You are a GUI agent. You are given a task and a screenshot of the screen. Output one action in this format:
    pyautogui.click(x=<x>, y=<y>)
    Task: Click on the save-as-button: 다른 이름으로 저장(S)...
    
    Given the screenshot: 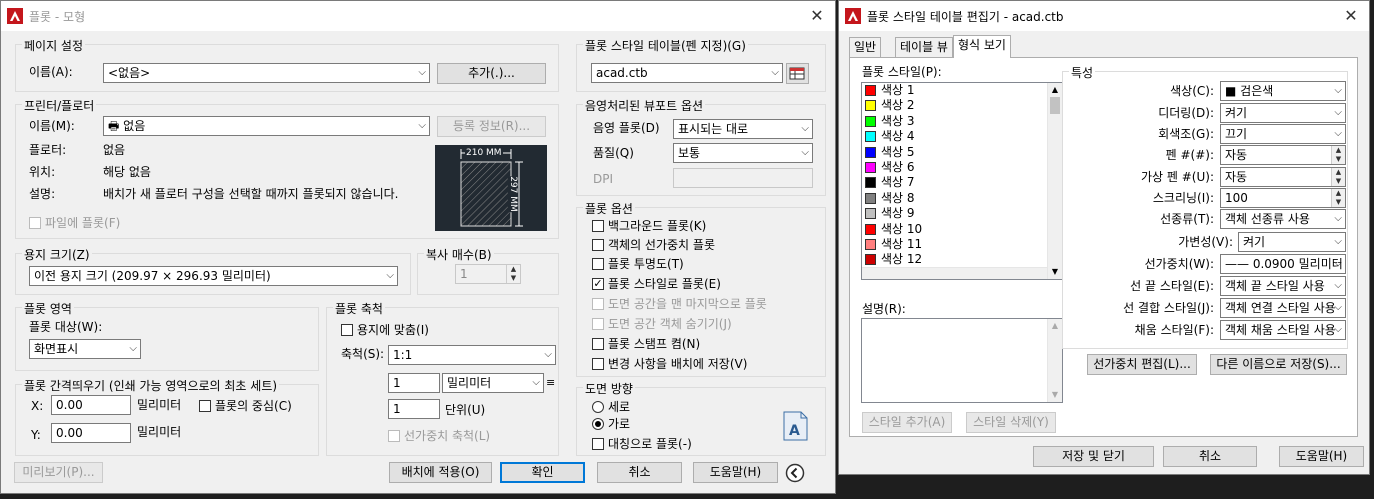 What is the action you would take?
    pyautogui.click(x=1278, y=364)
    